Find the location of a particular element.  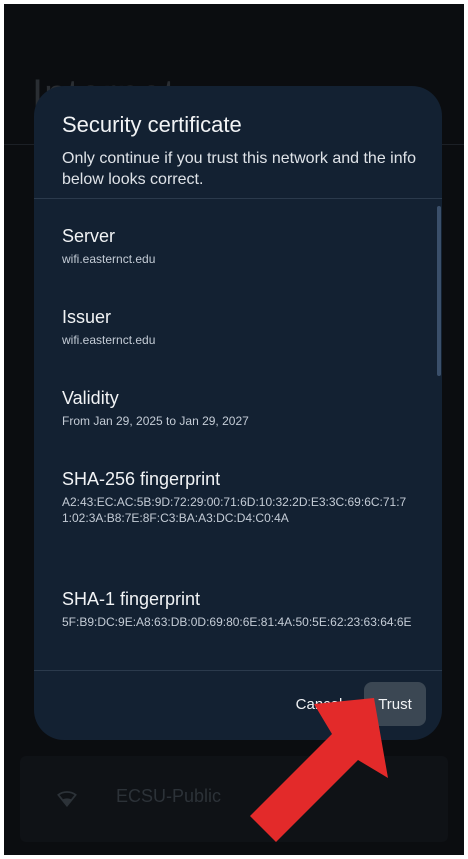

sha256-label: SHA-256 fingerprint is located at coordinates (141, 479).